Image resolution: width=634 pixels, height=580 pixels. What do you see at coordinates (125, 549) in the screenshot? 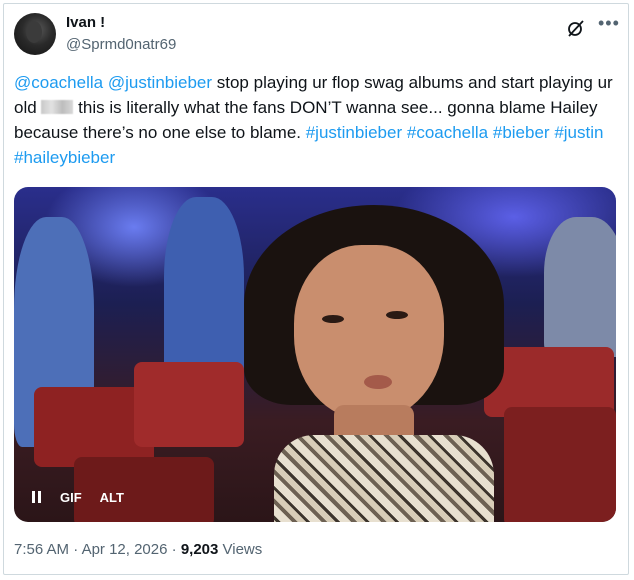
I see `tweet-date: Apr 12, 2026` at bounding box center [125, 549].